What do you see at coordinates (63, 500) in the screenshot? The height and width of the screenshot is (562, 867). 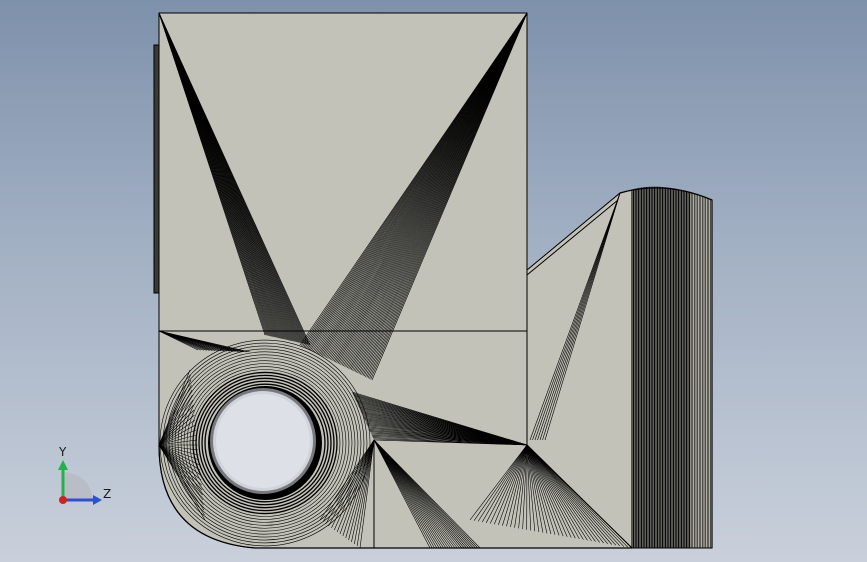 I see `triad-x-axis` at bounding box center [63, 500].